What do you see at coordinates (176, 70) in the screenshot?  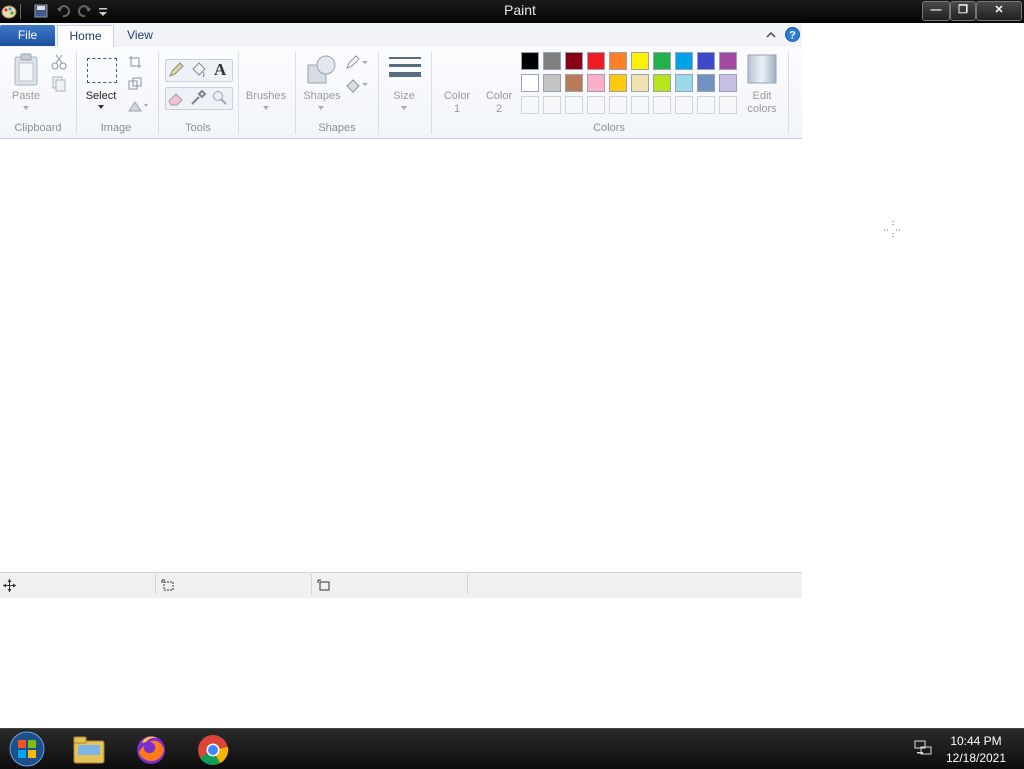 I see `pencil-icon` at bounding box center [176, 70].